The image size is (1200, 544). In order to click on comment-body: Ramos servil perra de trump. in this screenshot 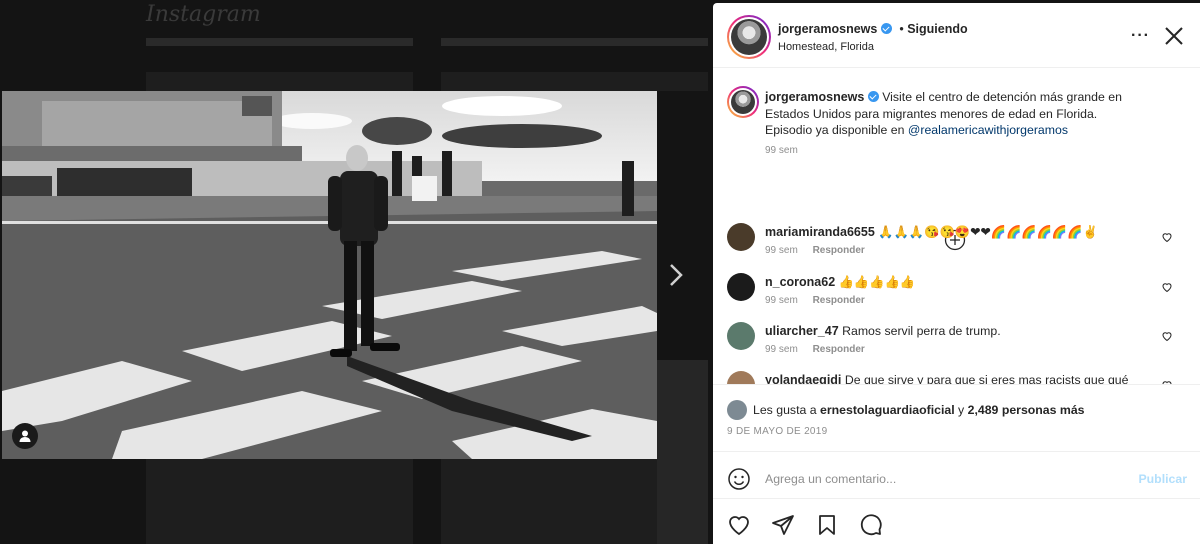, I will do `click(921, 331)`.